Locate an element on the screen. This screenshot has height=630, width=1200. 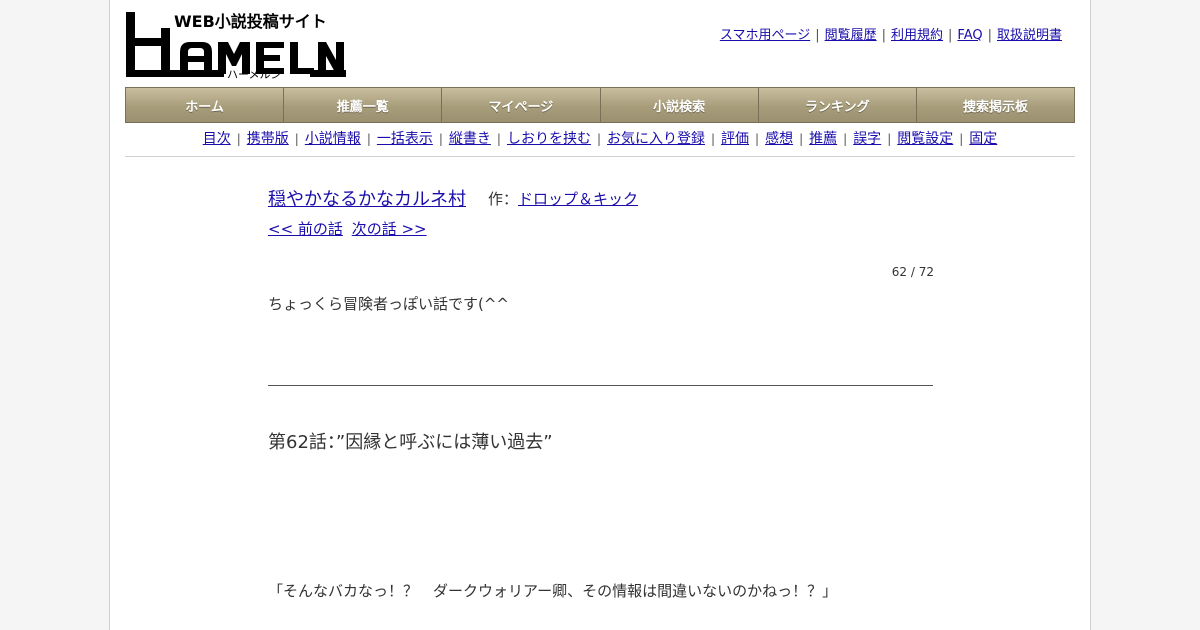
body-text-line: 「そんなバカなっ！？ ダークウォリアー卿、その情報は間違いないのかねっ！？」 is located at coordinates (553, 591).